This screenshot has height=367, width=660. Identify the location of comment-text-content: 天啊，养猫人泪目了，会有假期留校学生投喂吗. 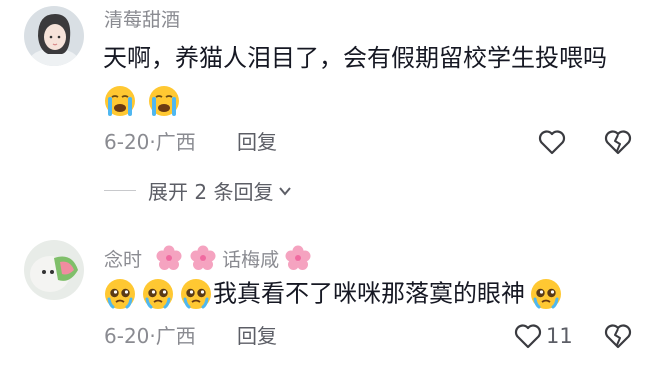
(355, 58).